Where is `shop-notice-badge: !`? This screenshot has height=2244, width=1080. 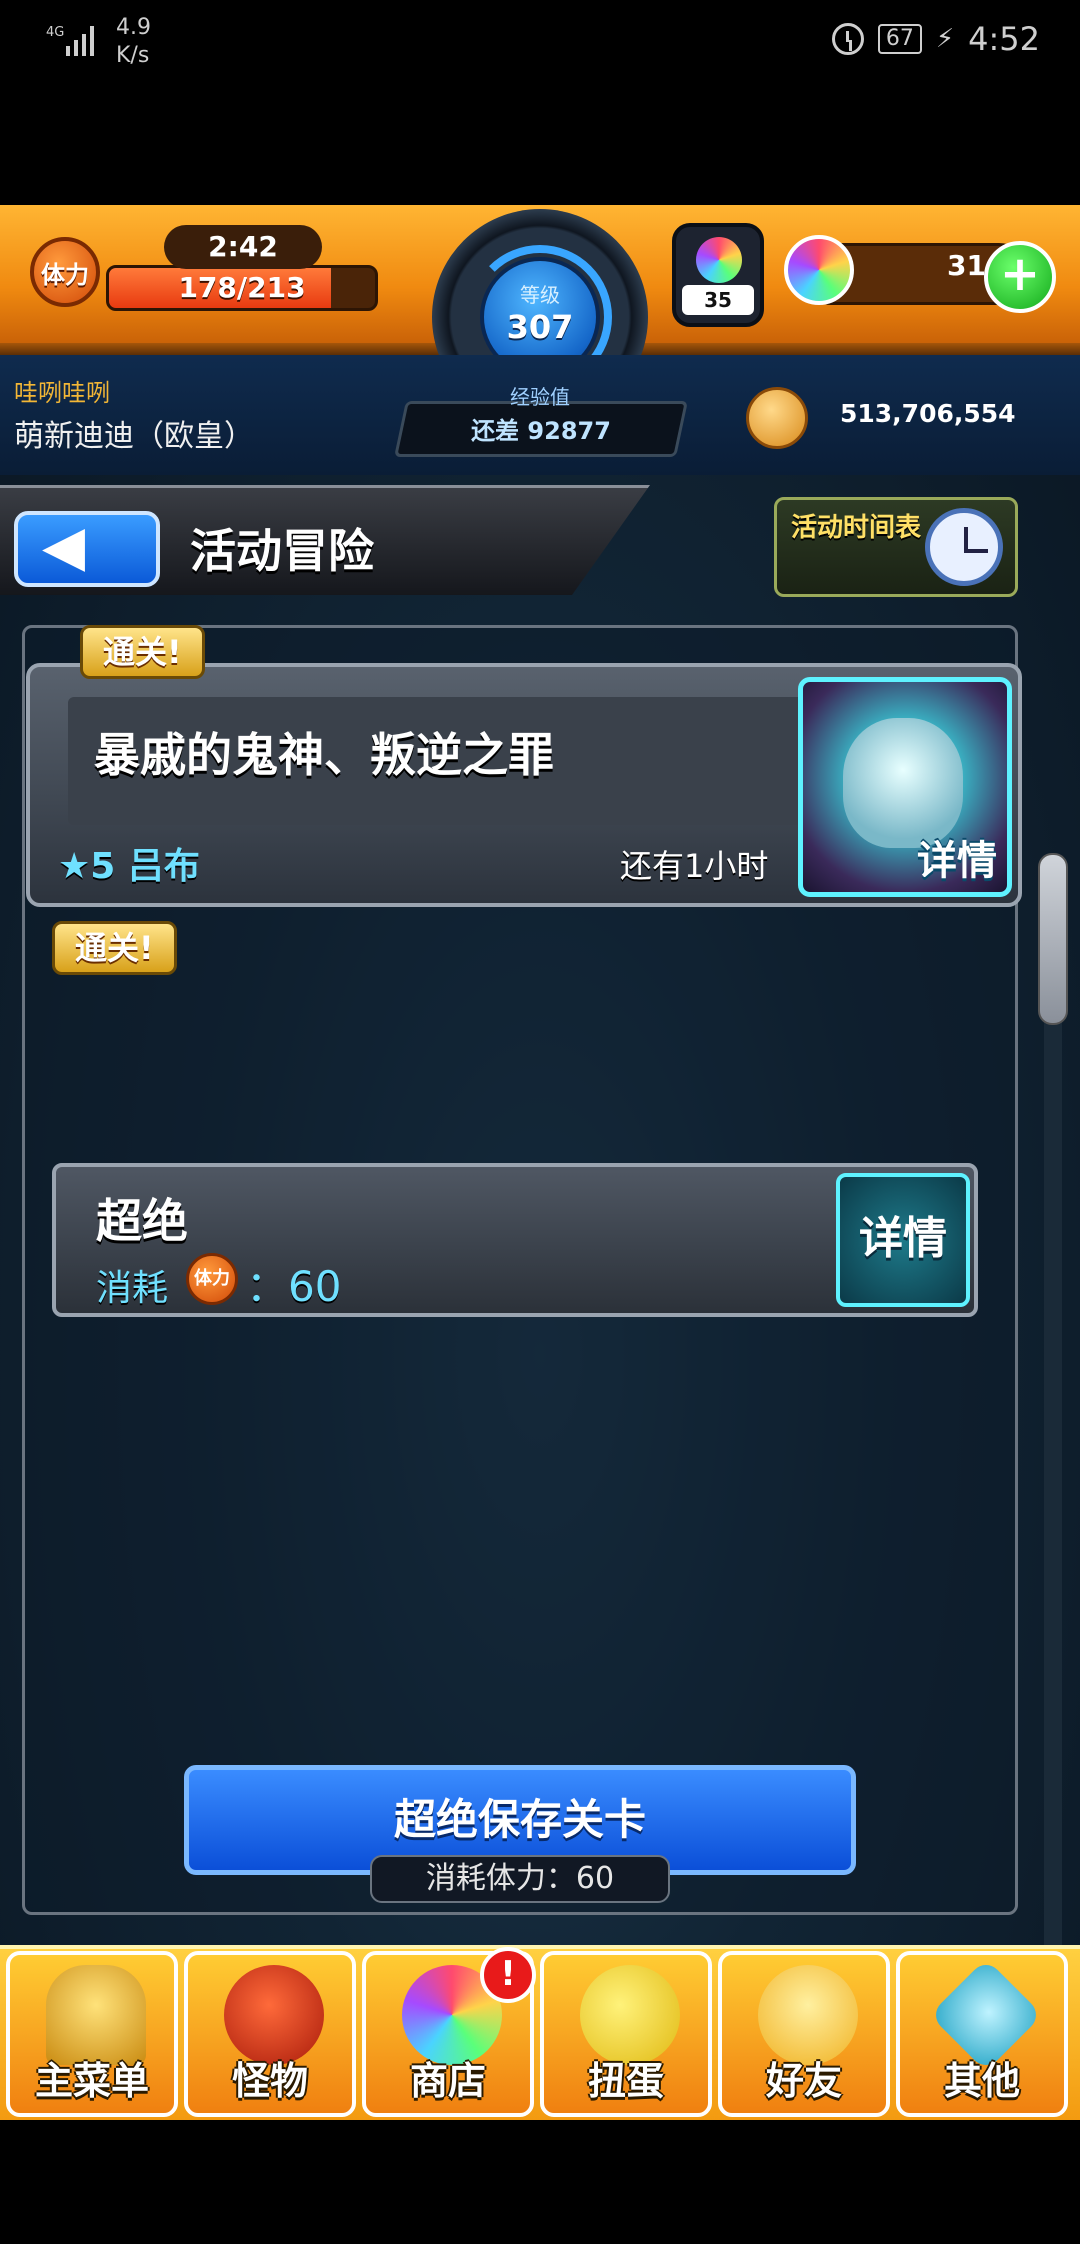
shop-notice-badge: ! is located at coordinates (508, 1975).